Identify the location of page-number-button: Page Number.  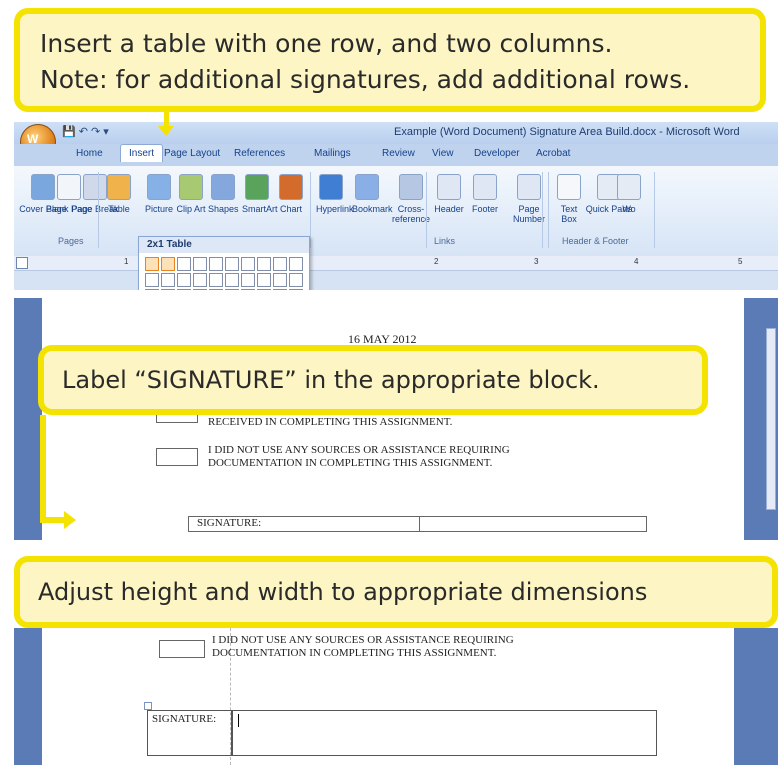
(529, 199).